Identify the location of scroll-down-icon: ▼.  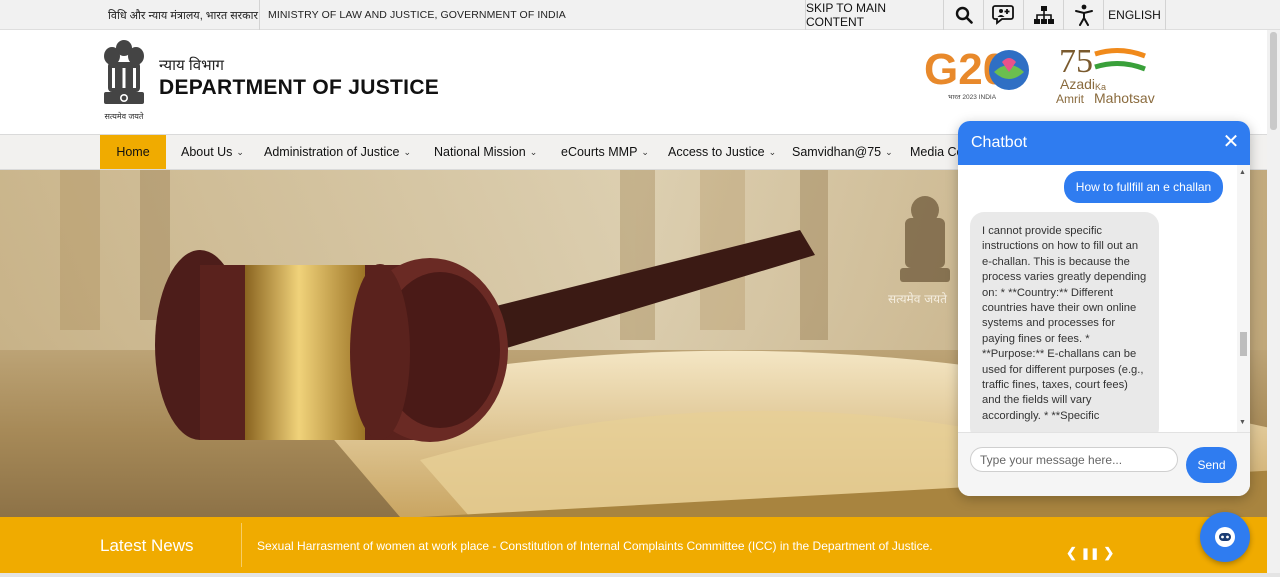
(1242, 422).